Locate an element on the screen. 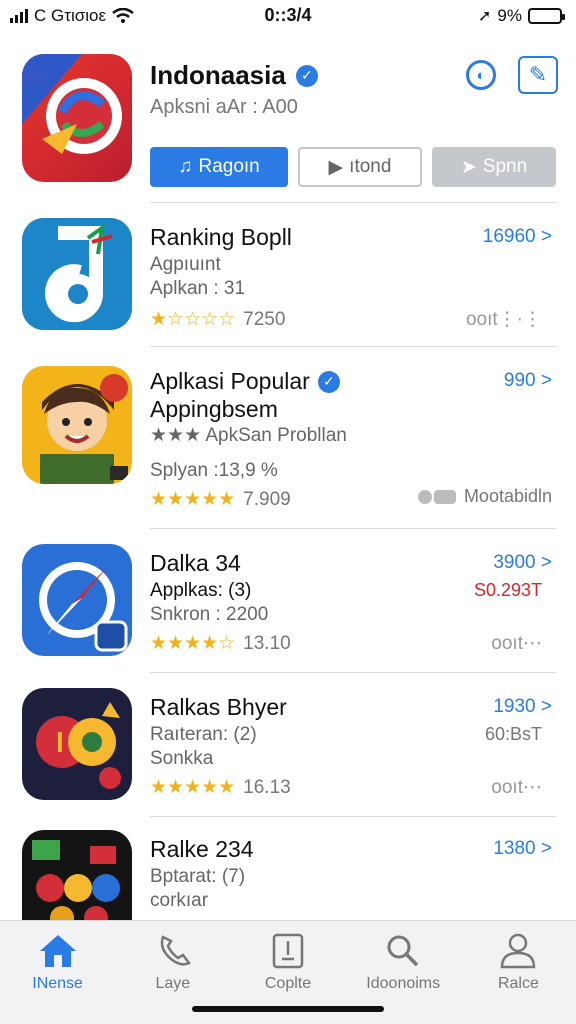 This screenshot has width=576, height=1024. tab-home: INense is located at coordinates (57, 972).